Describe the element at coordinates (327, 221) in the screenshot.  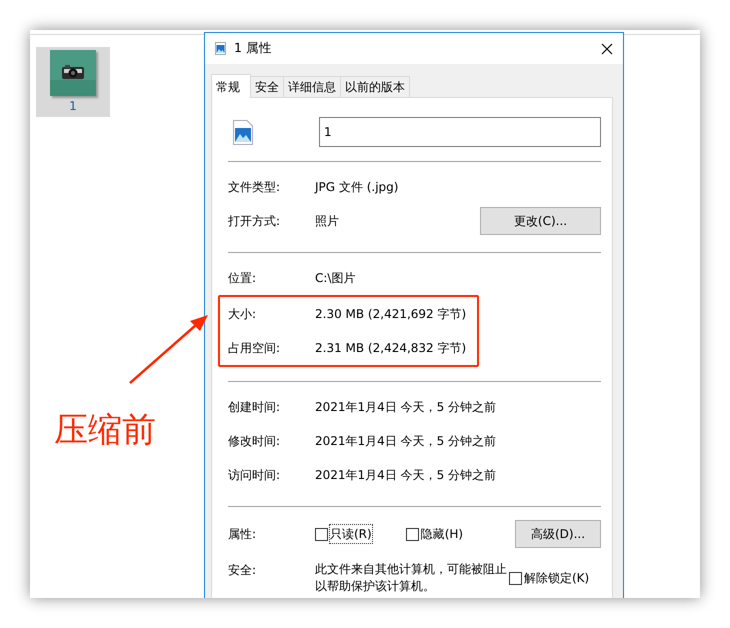
I see `field-value: 照片` at that location.